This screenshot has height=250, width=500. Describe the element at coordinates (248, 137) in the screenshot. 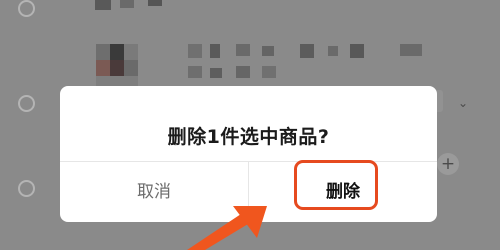

I see `dialog-title: 删除1件选中商品?` at that location.